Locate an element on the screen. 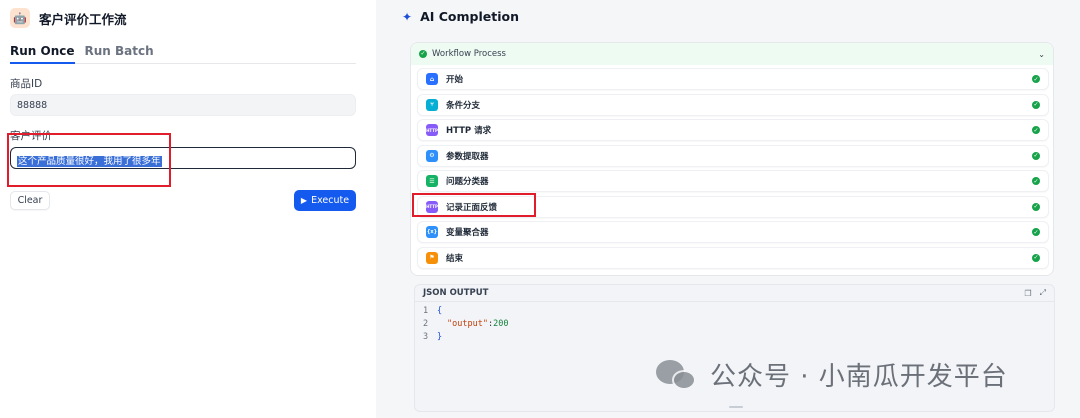  robot-icon: 🤖 is located at coordinates (20, 18).